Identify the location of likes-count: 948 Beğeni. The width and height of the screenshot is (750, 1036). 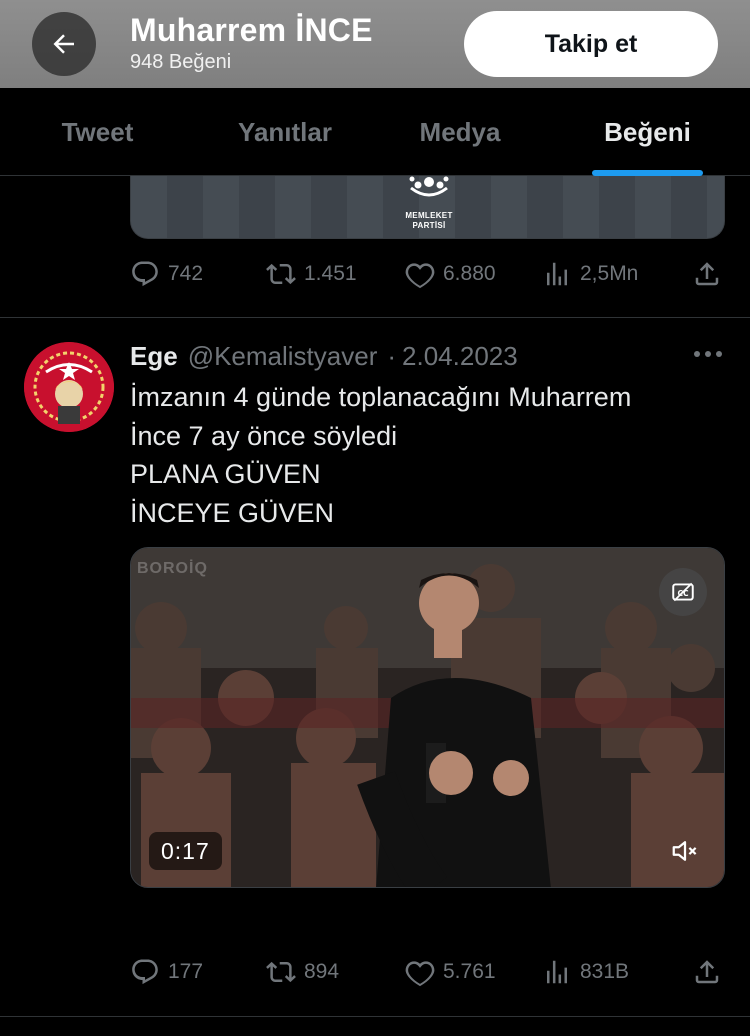
(181, 62).